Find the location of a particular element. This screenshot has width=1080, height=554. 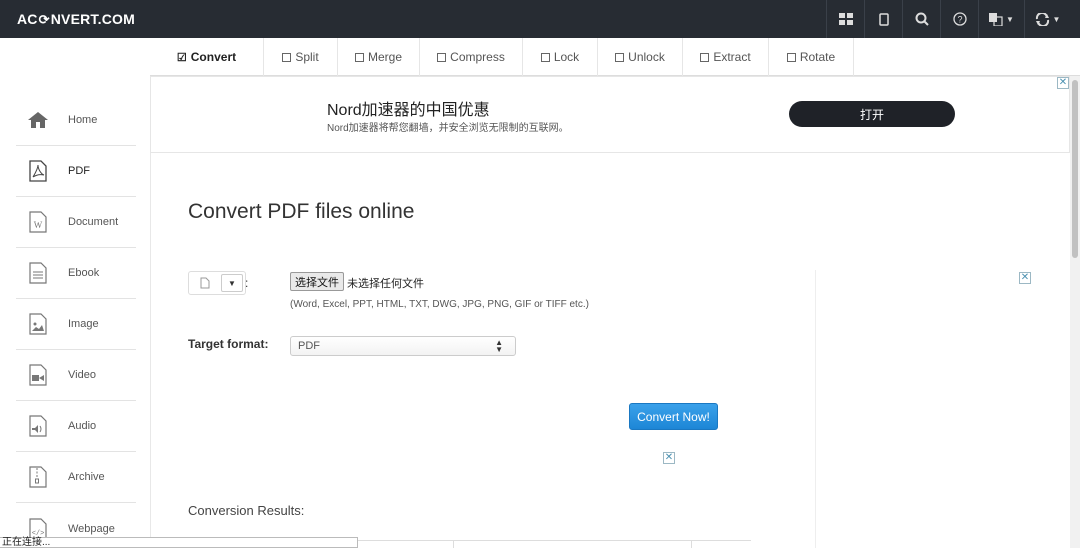

search-icon is located at coordinates (921, 19).